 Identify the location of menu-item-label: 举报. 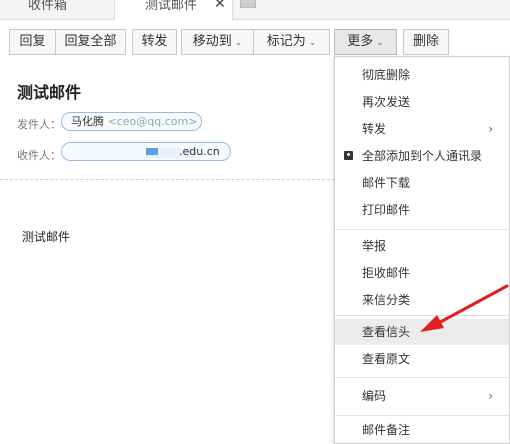
(374, 246).